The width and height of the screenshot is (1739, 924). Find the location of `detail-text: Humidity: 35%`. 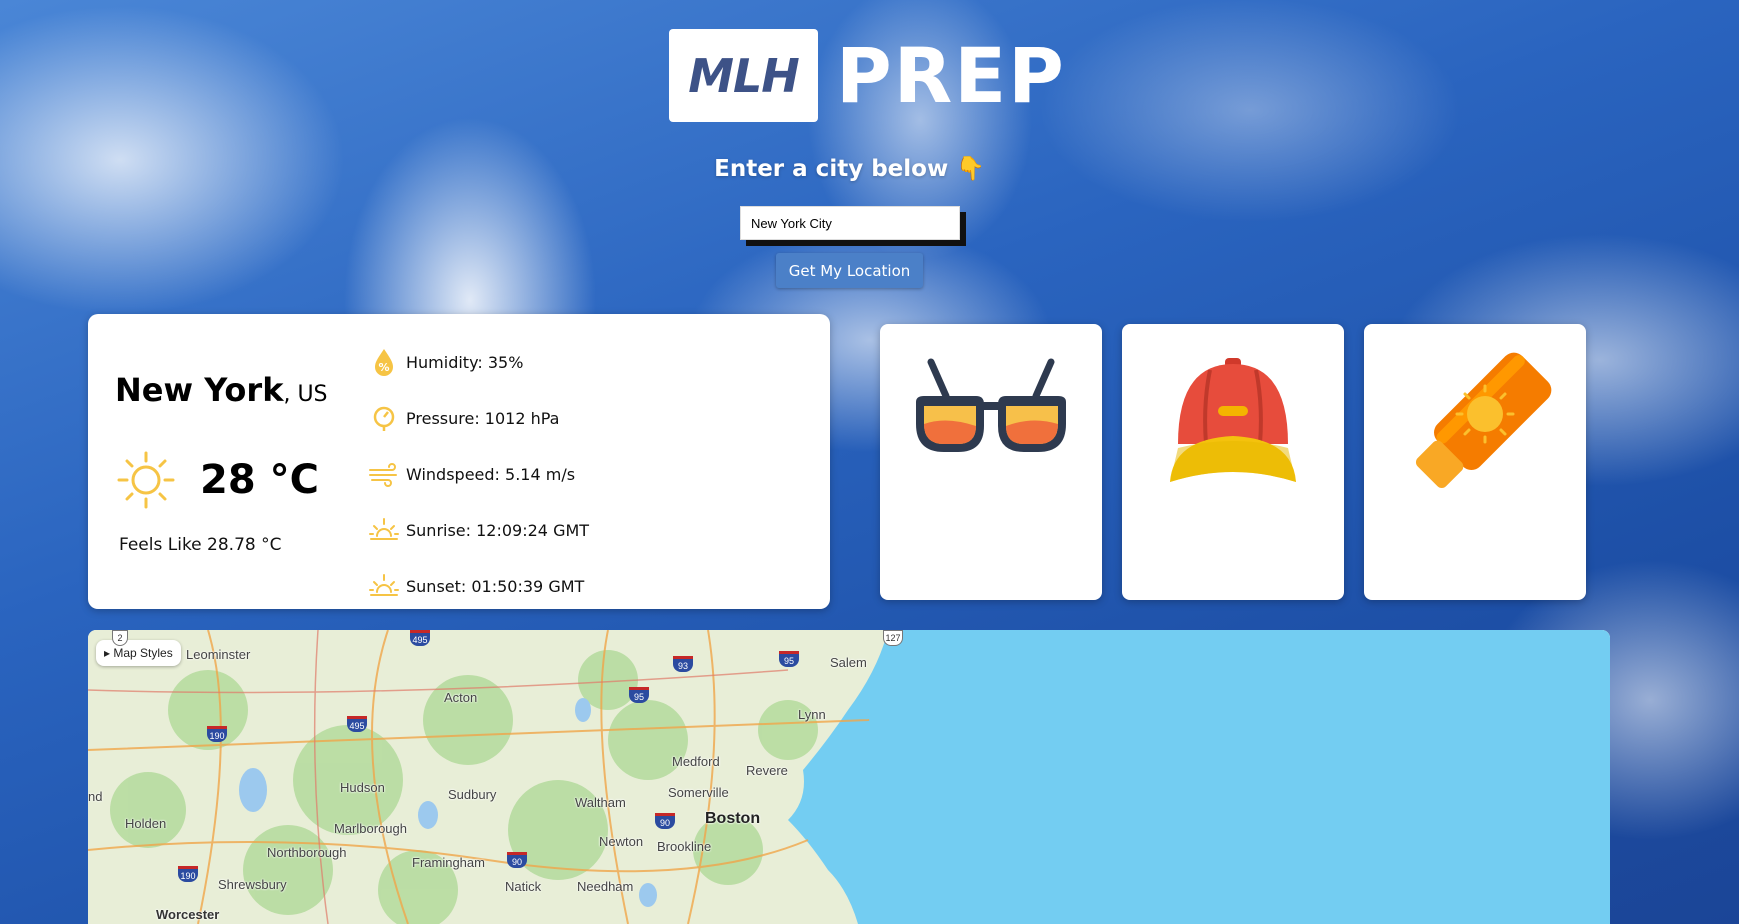

detail-text: Humidity: 35% is located at coordinates (465, 362).